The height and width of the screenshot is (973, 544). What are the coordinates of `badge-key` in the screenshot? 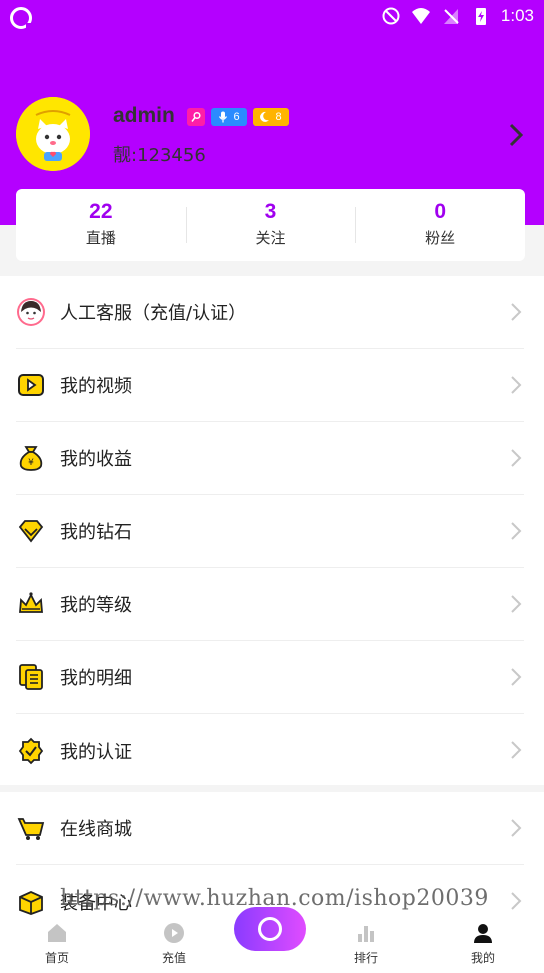 It's located at (196, 117).